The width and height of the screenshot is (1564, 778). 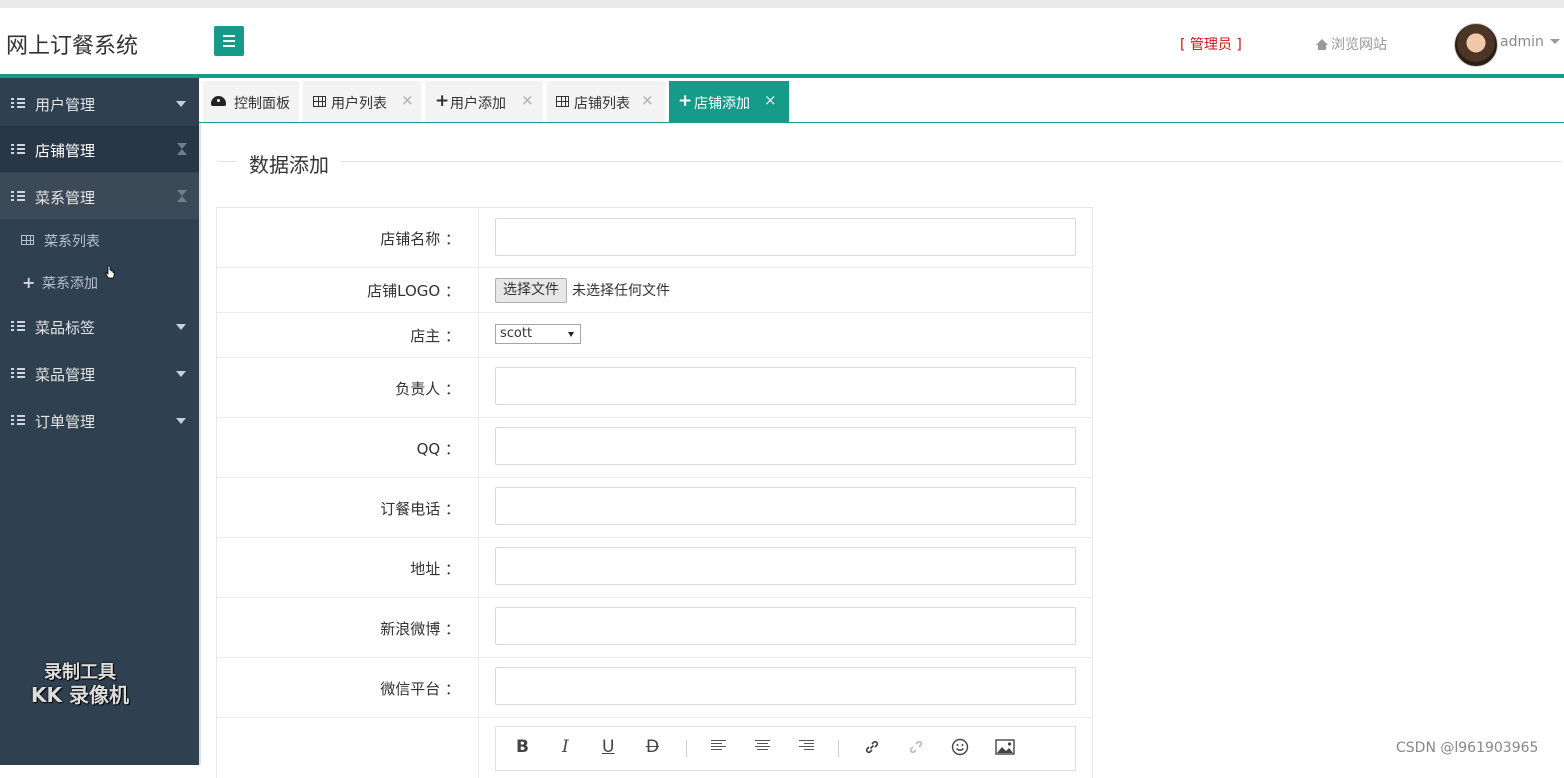 What do you see at coordinates (80, 672) in the screenshot?
I see `recorder-watermark-line1: 录制工具` at bounding box center [80, 672].